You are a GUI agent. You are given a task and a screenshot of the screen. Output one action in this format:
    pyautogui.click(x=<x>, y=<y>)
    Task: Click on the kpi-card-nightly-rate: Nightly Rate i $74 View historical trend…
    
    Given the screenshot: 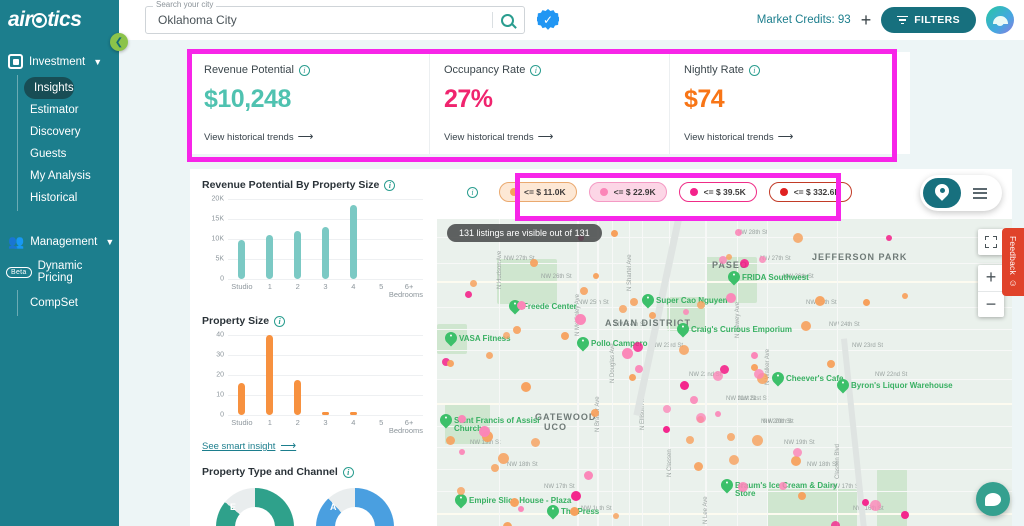 What is the action you would take?
    pyautogui.click(x=790, y=103)
    